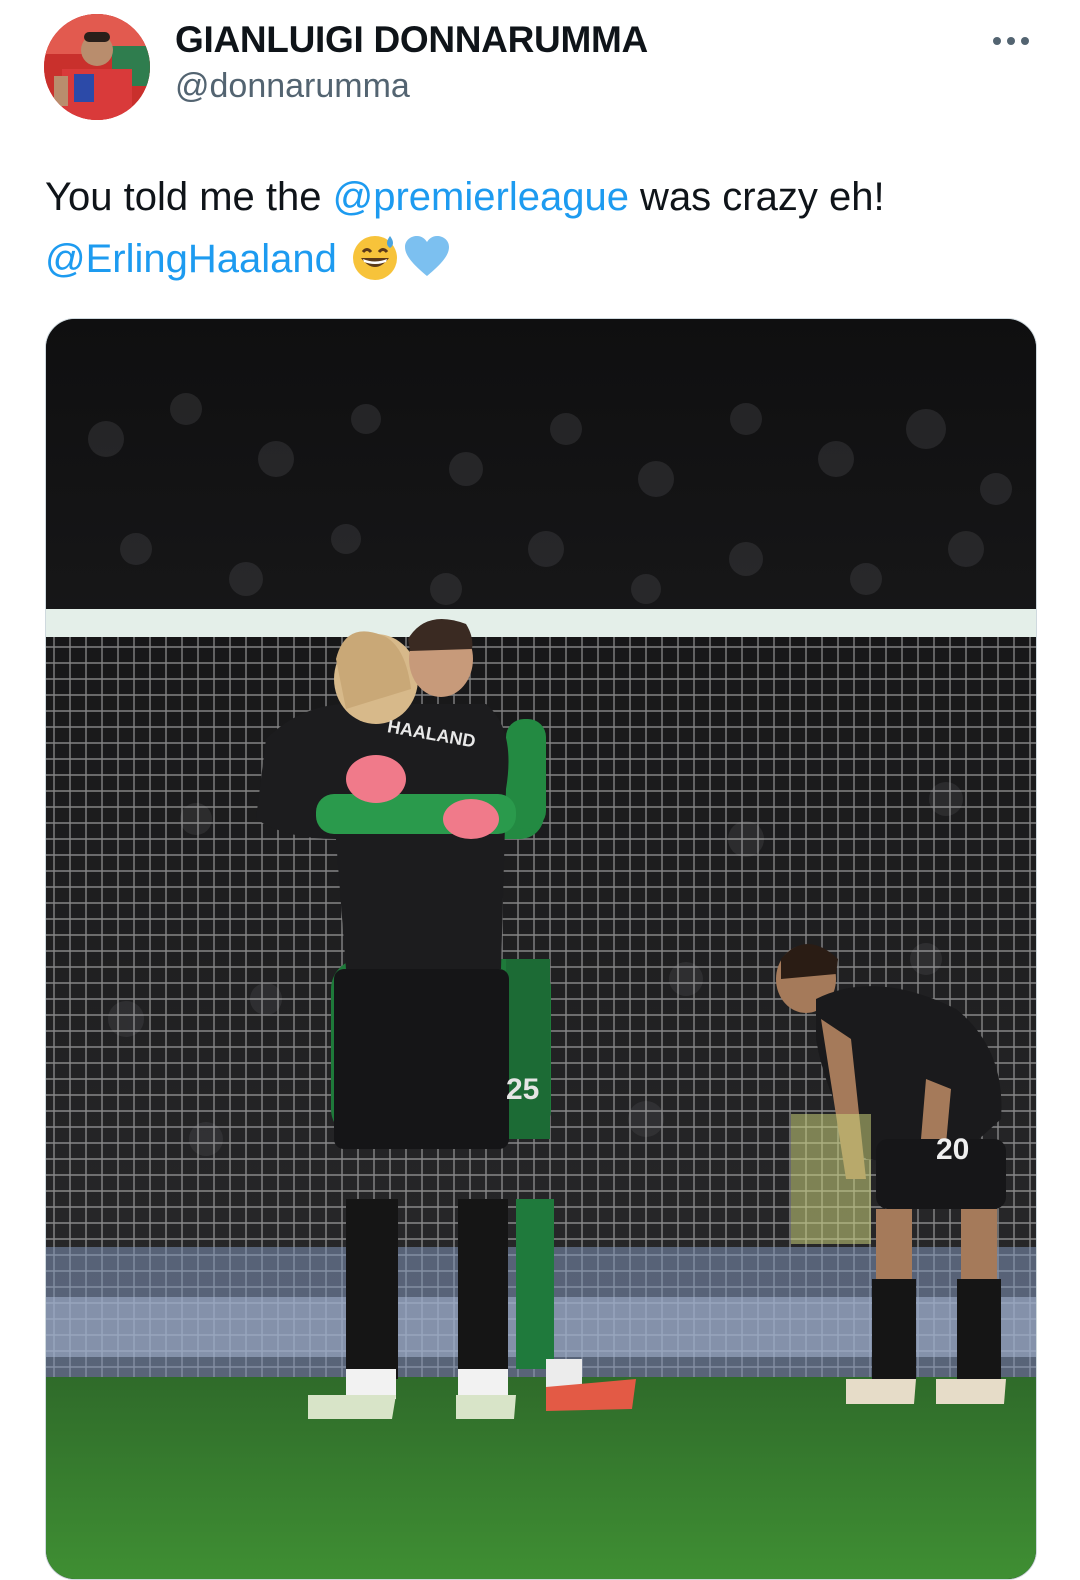  Describe the element at coordinates (481, 197) in the screenshot. I see `mention-premierleague: @premierleague` at that location.